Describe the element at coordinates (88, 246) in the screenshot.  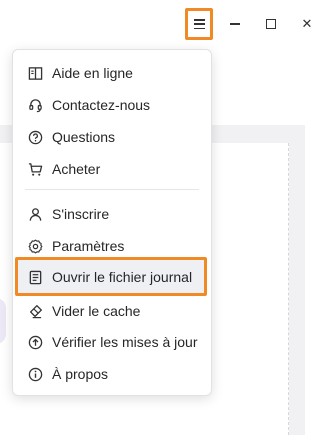
I see `menu-item-label: Paramètres` at that location.